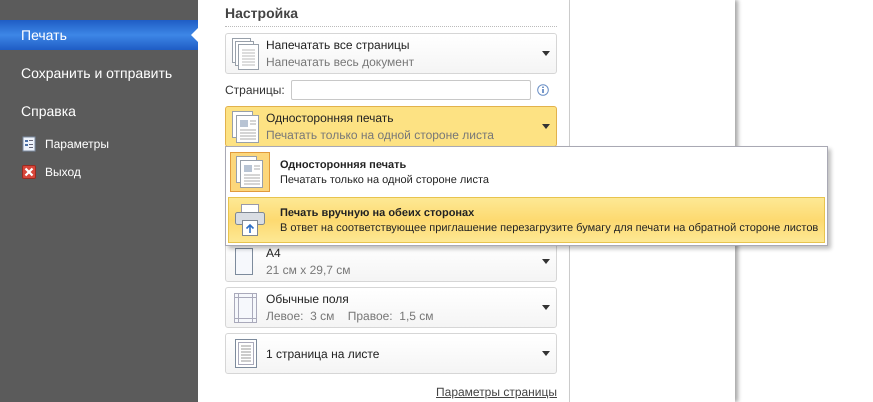  I want to click on field-label: Страницы:, so click(255, 90).